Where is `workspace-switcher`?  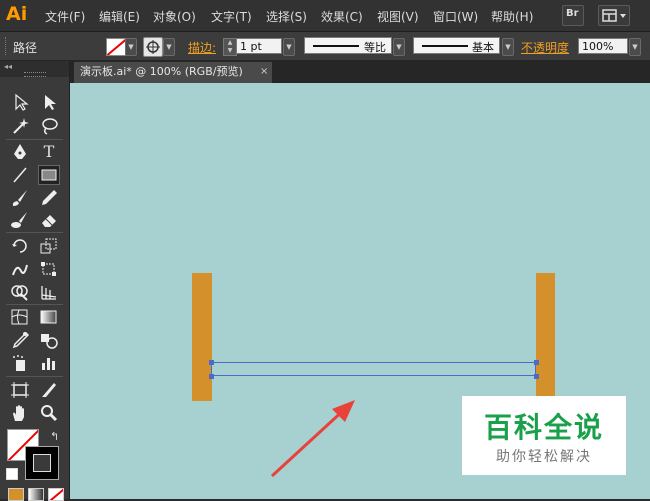 workspace-switcher is located at coordinates (614, 15).